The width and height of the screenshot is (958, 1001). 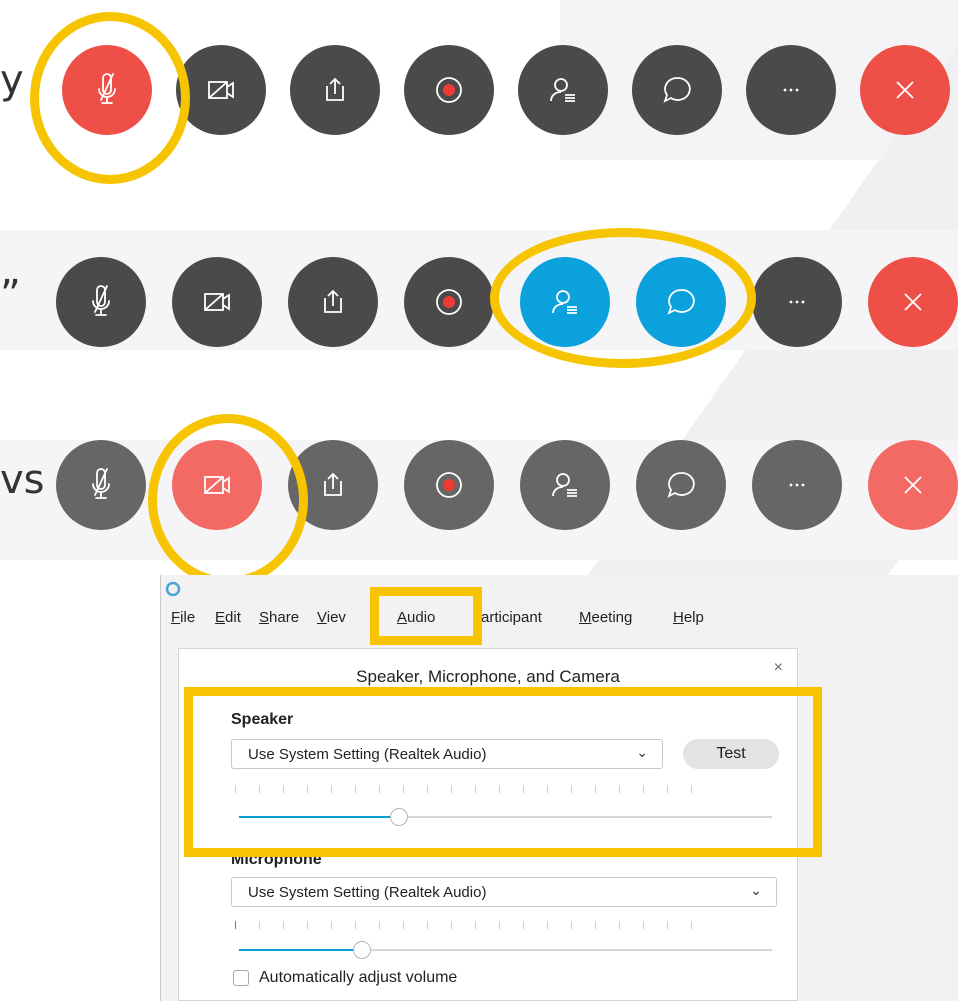 I want to click on microphone-volume-ticks, so click(x=475, y=925).